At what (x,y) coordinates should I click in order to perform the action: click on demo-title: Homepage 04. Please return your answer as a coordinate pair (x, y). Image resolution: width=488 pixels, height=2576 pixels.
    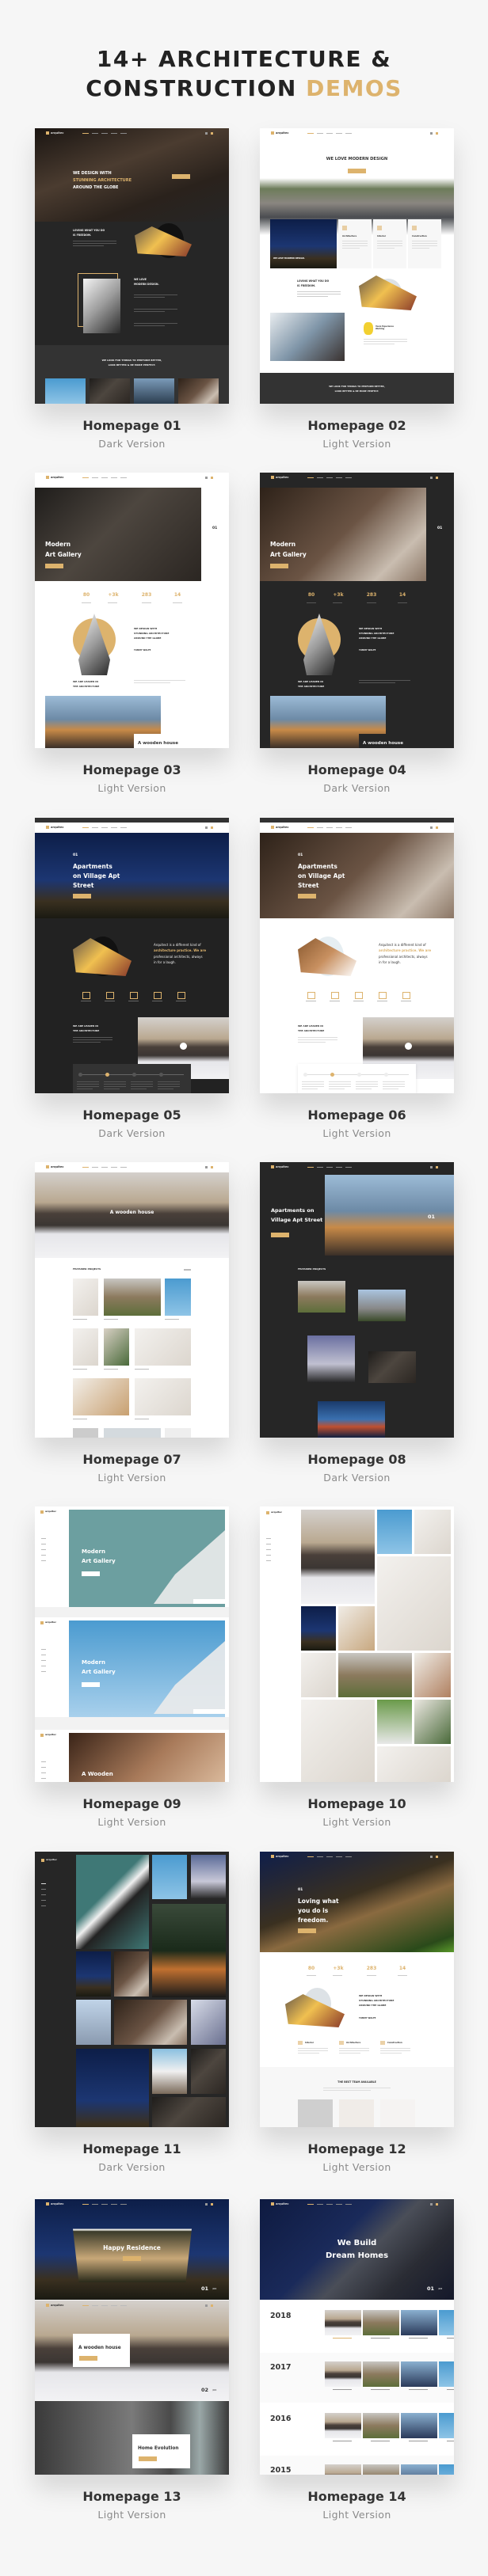
    Looking at the image, I should click on (357, 769).